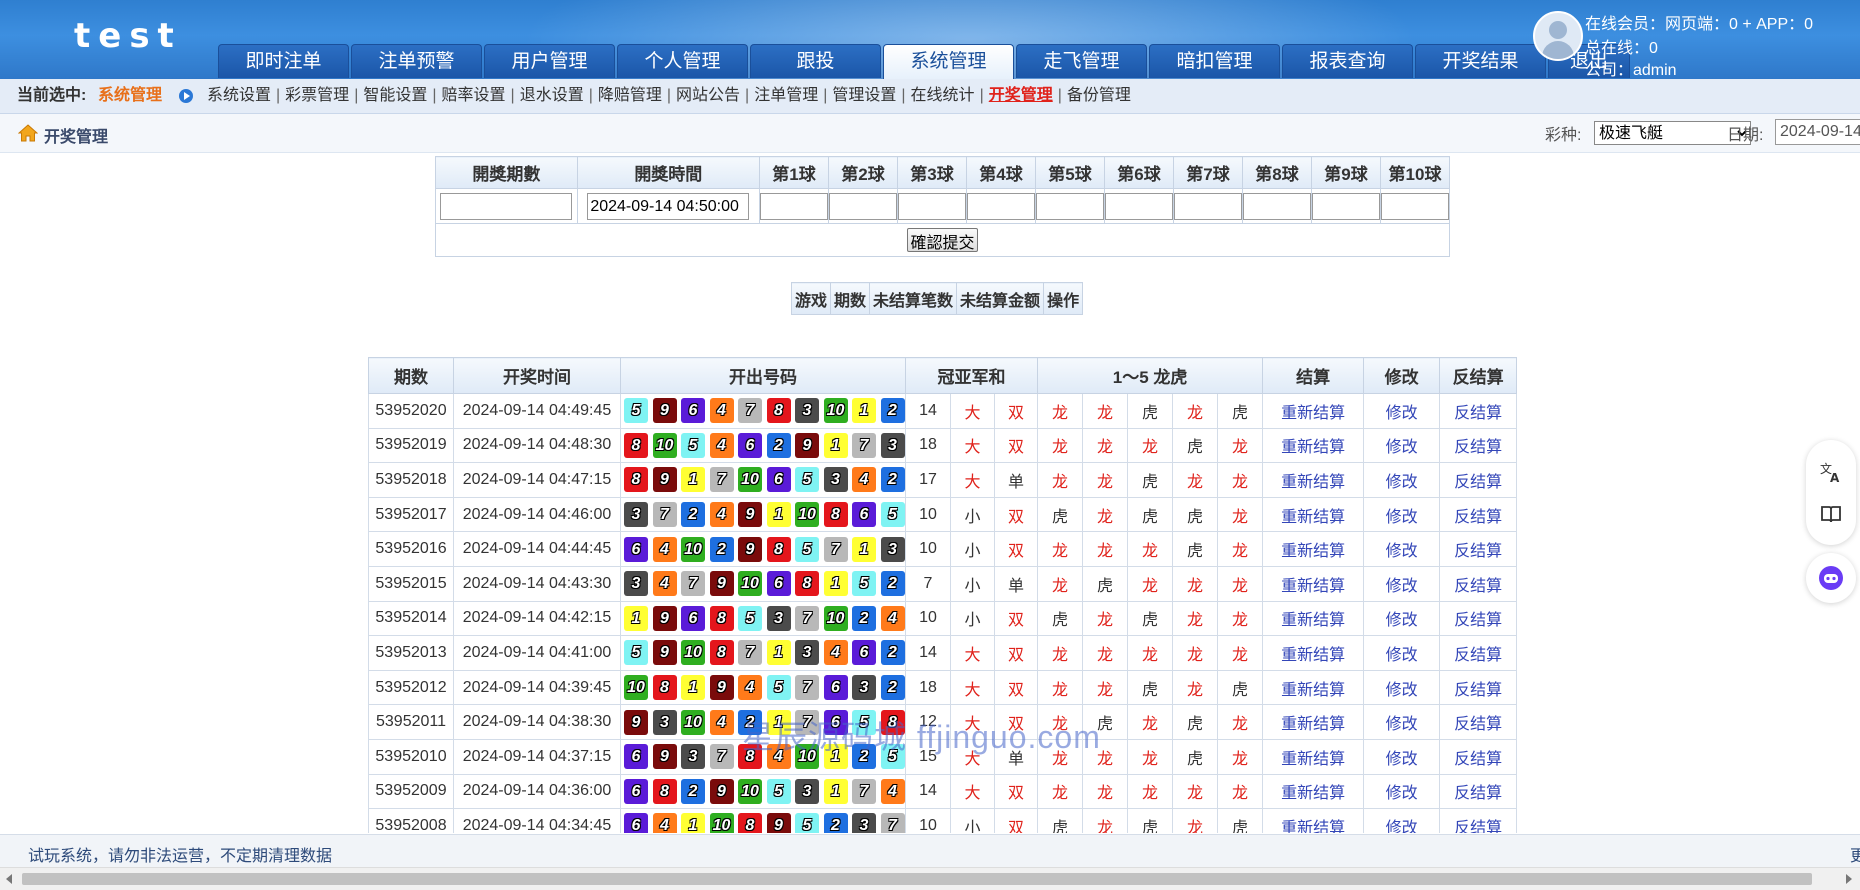 The width and height of the screenshot is (1860, 890). What do you see at coordinates (283, 61) in the screenshot?
I see `nav-tab-0: 即时注单` at bounding box center [283, 61].